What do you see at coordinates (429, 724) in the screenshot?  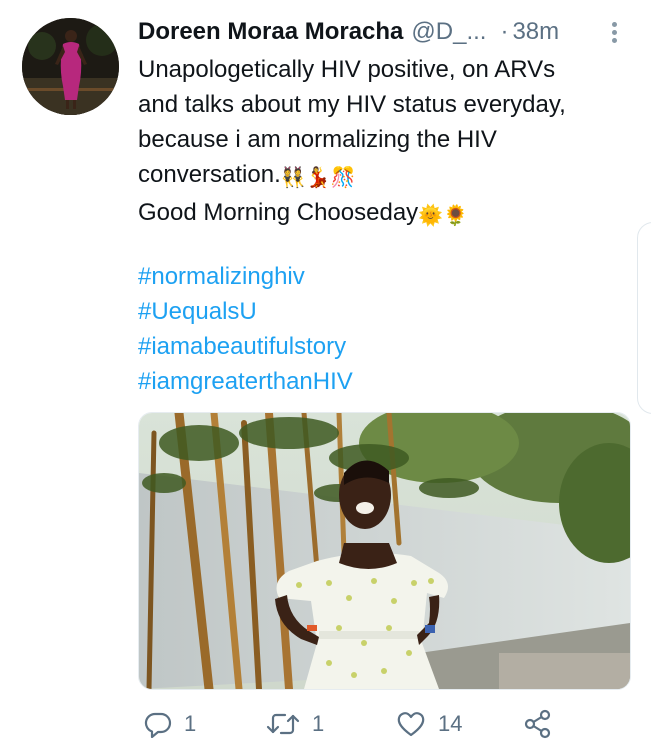 I see `like-button: 14` at bounding box center [429, 724].